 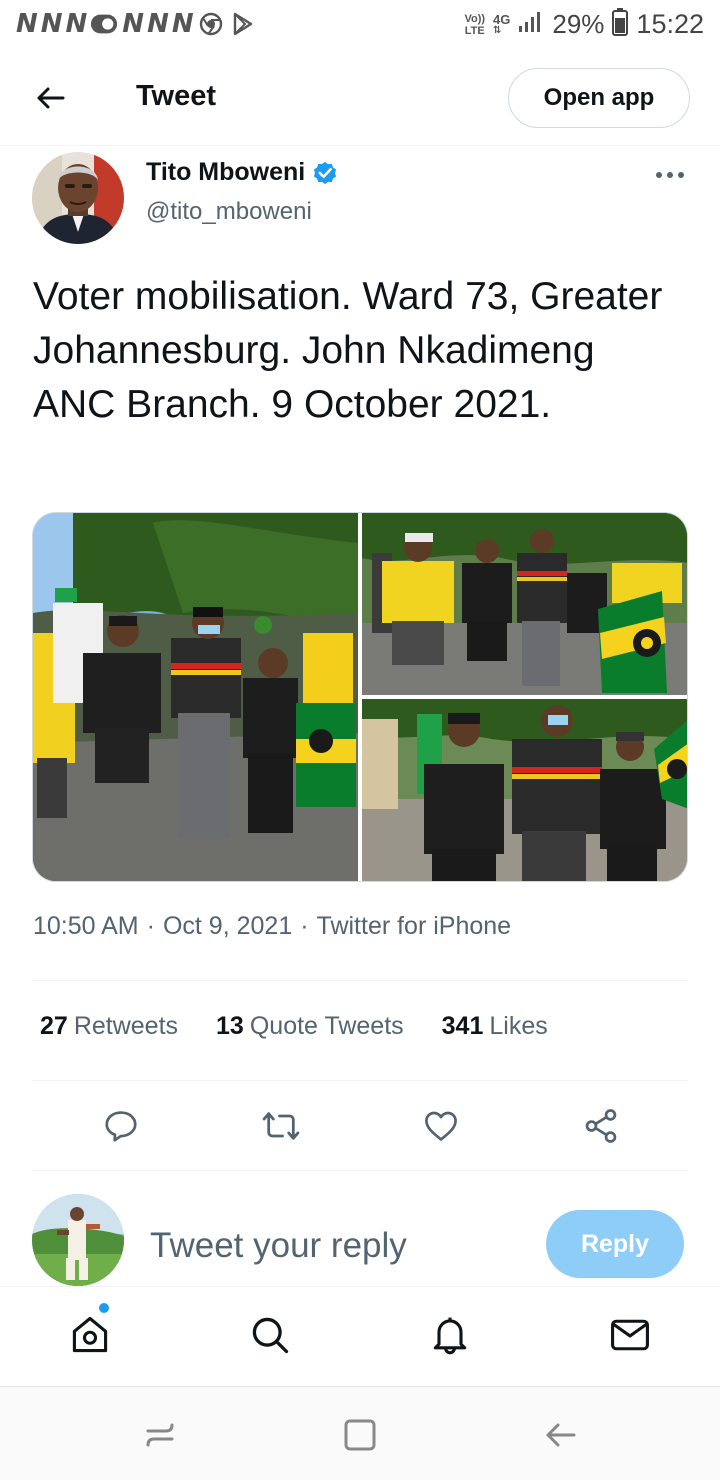 I want to click on chrome-icon, so click(x=211, y=24).